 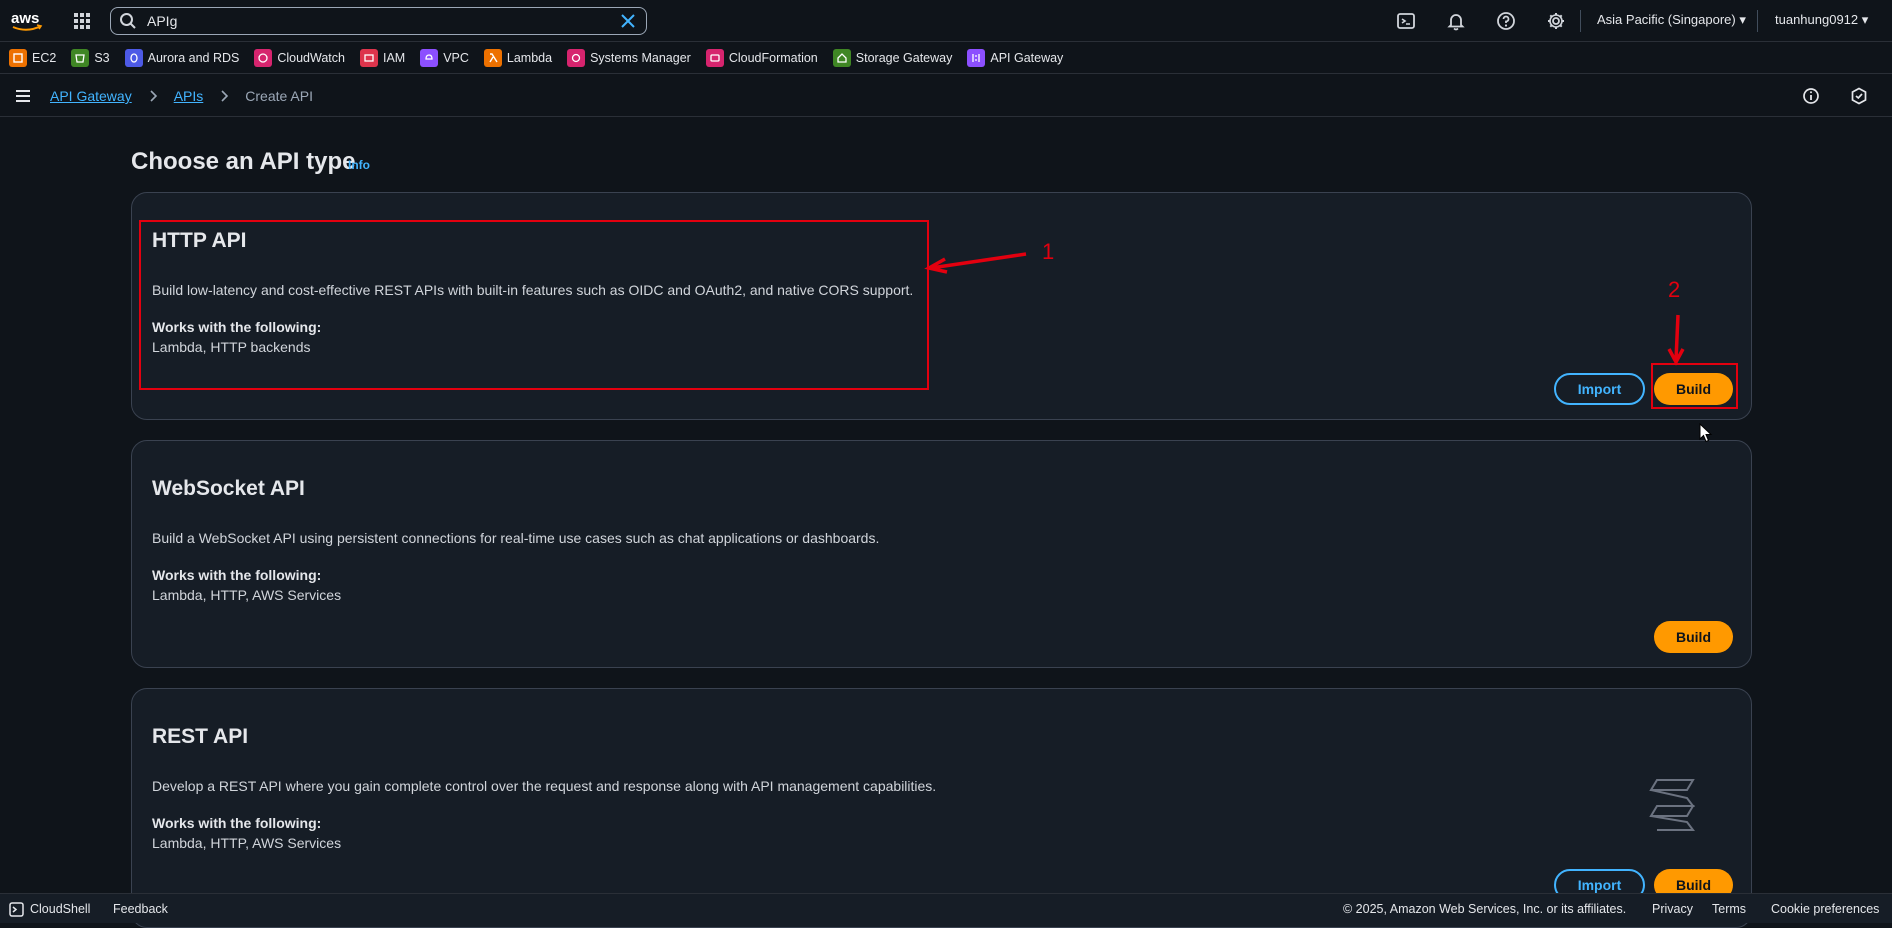 What do you see at coordinates (82, 21) in the screenshot?
I see `services-grid-icon` at bounding box center [82, 21].